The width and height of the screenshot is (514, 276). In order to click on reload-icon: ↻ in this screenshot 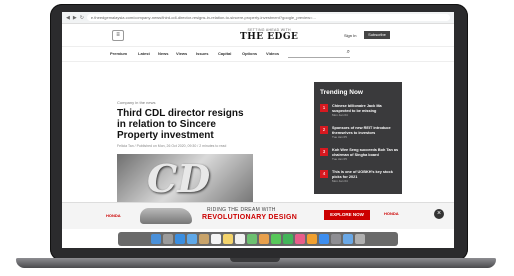, I will do `click(82, 18)`.